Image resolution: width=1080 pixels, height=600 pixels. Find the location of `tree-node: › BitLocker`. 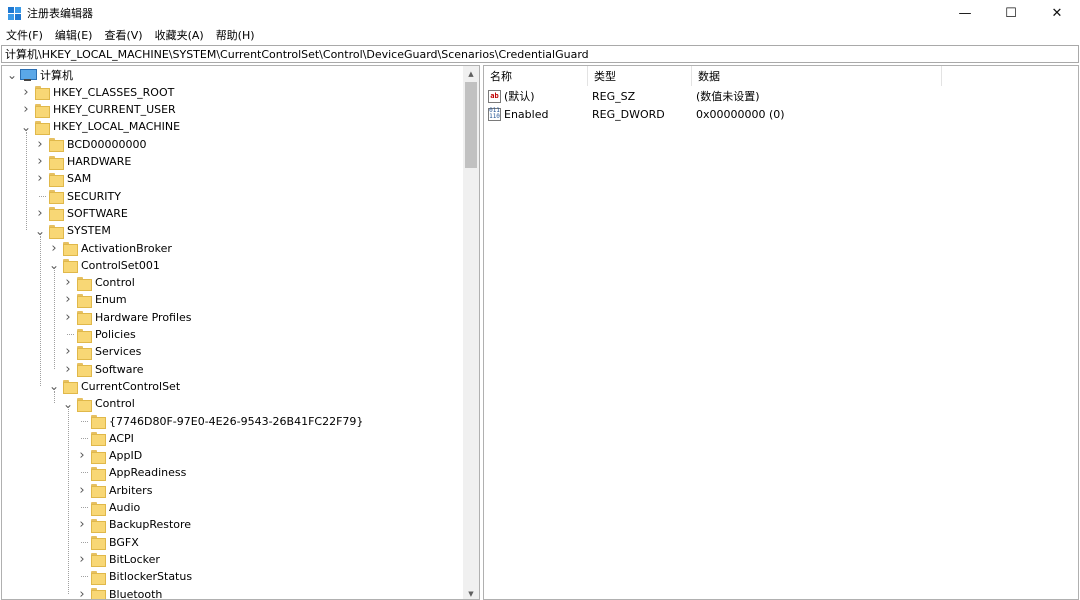

tree-node: › BitLocker is located at coordinates (118, 559).